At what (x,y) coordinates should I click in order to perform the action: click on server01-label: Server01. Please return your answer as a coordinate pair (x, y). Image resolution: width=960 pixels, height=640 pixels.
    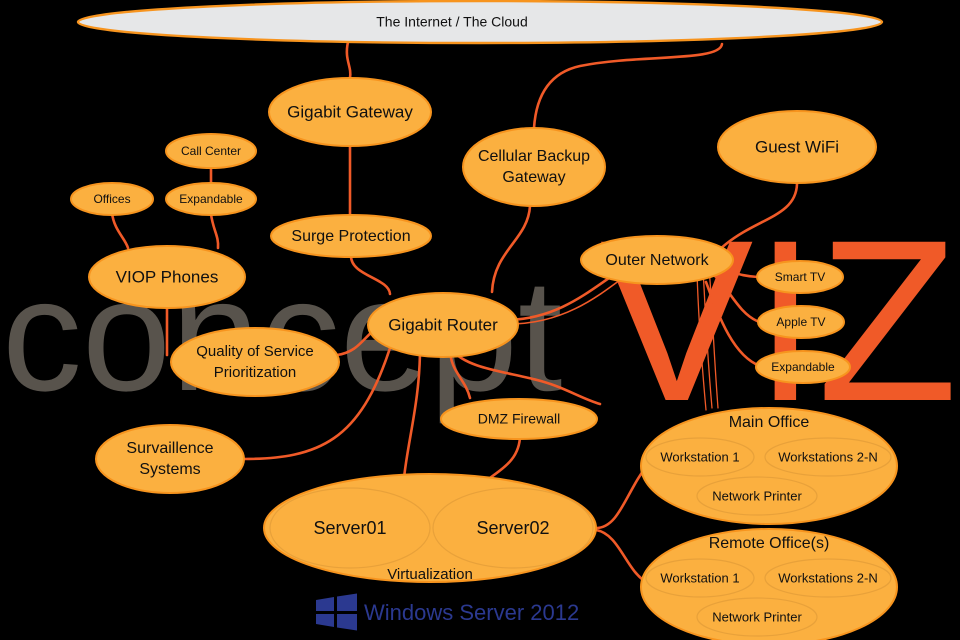
    Looking at the image, I should click on (349, 528).